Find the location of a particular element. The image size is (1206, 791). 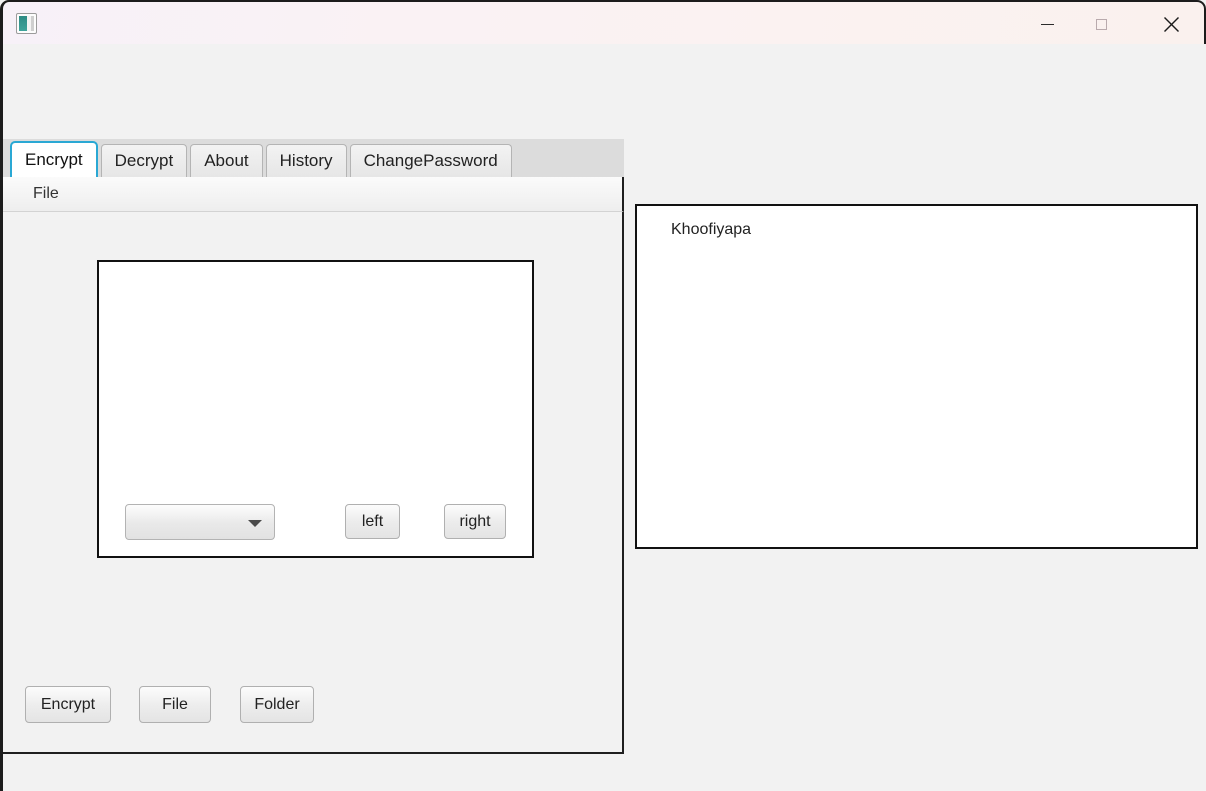

minimize-icon is located at coordinates (1047, 24).